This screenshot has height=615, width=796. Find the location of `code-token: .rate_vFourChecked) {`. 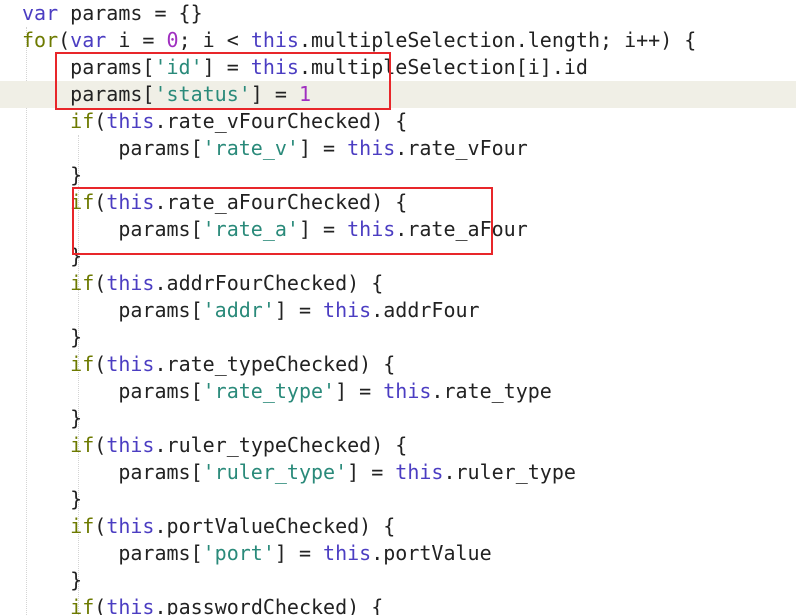

code-token: .rate_vFourChecked) { is located at coordinates (281, 121).